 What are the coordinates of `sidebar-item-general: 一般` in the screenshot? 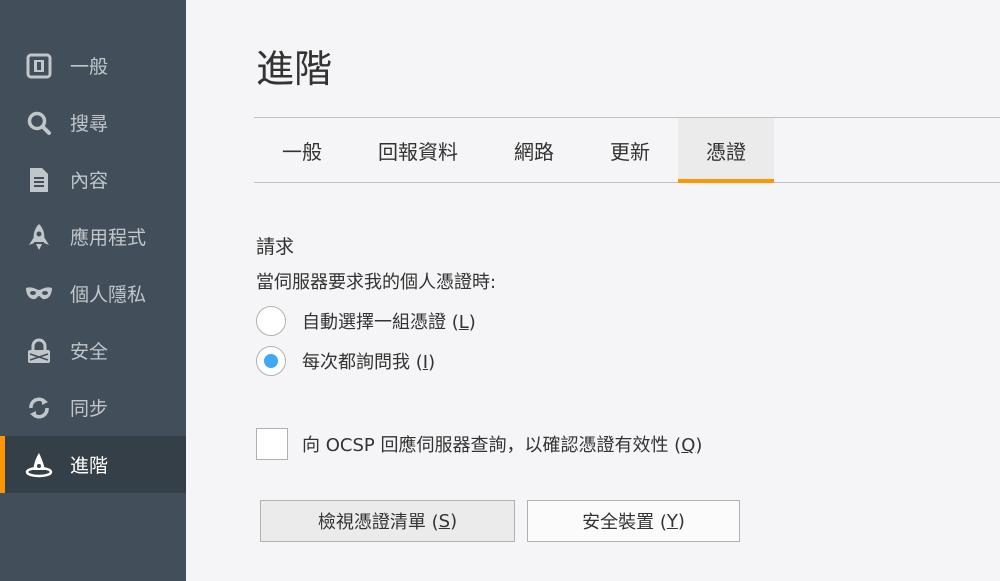 It's located at (93, 65).